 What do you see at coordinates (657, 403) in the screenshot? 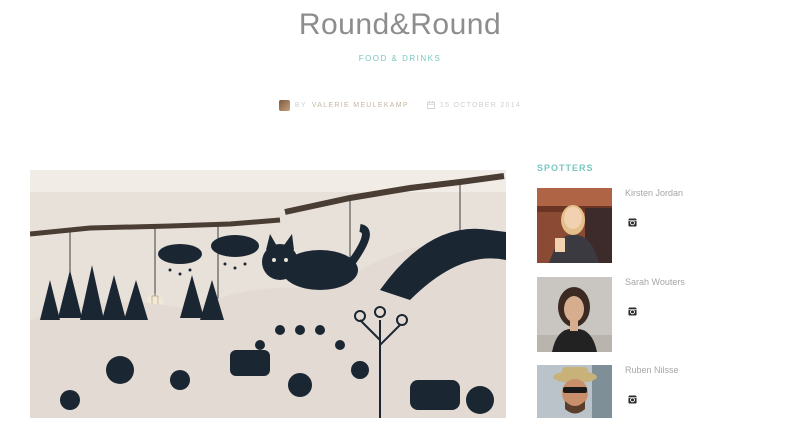
I see `spotter-card: Ruben Nilsse` at bounding box center [657, 403].